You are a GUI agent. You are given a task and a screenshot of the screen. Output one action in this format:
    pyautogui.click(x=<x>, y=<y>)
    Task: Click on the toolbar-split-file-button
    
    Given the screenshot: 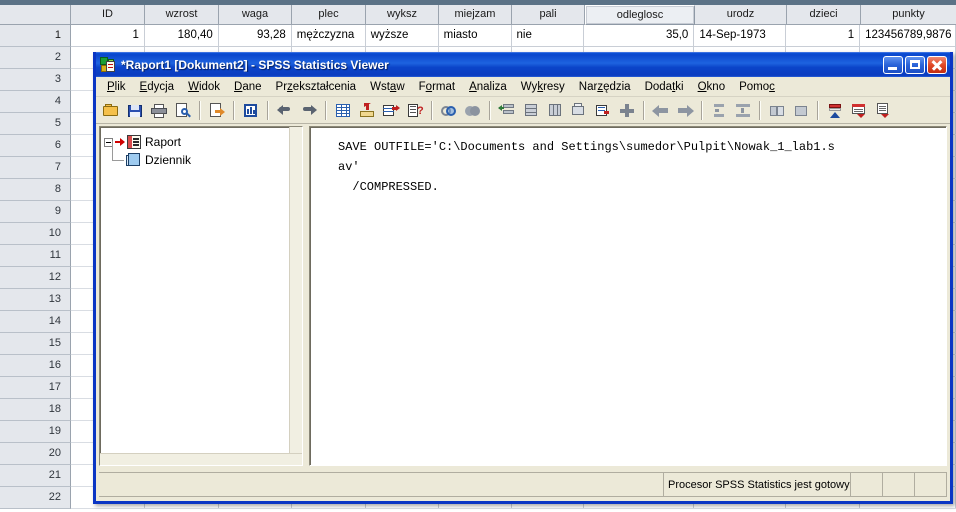 What is the action you would take?
    pyautogui.click(x=507, y=110)
    